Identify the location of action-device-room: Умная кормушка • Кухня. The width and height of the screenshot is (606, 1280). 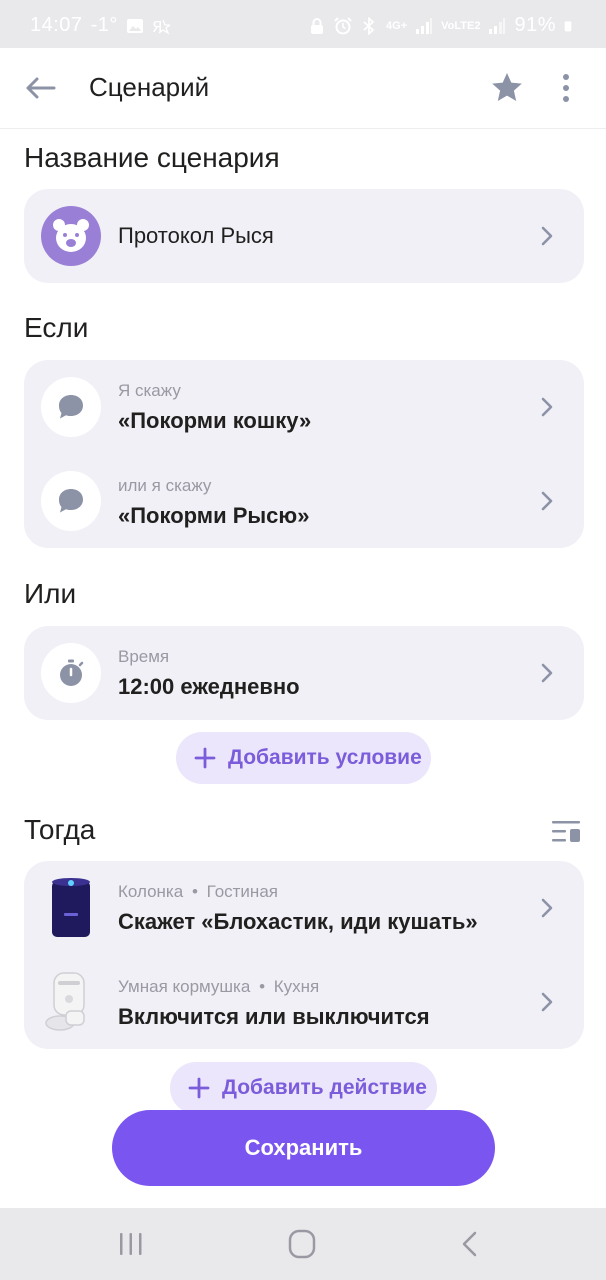
(218, 987).